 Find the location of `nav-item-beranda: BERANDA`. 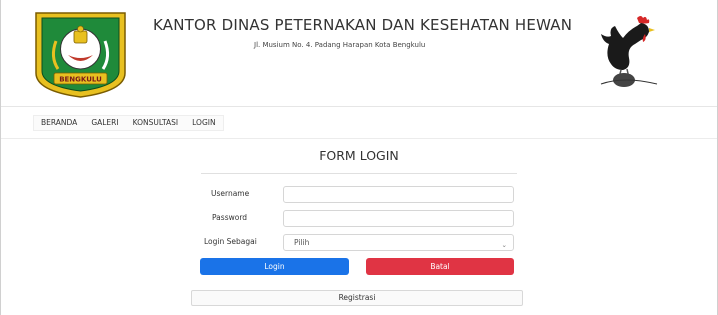

nav-item-beranda: BERANDA is located at coordinates (59, 123).